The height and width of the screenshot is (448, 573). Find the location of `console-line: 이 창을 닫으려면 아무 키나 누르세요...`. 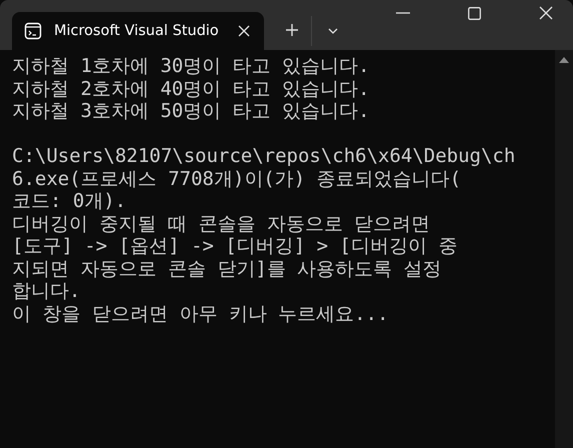

console-line: 이 창을 닫으려면 아무 키나 누르세요... is located at coordinates (200, 313).